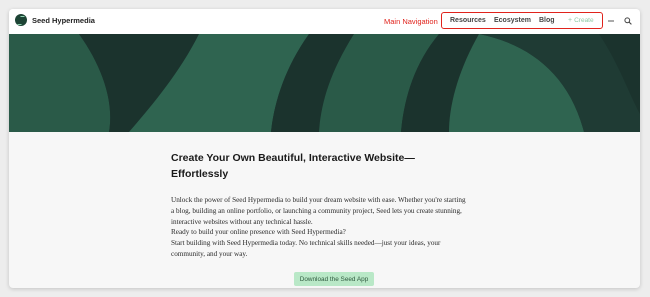 The height and width of the screenshot is (297, 650). What do you see at coordinates (584, 20) in the screenshot?
I see `create-label: Create` at bounding box center [584, 20].